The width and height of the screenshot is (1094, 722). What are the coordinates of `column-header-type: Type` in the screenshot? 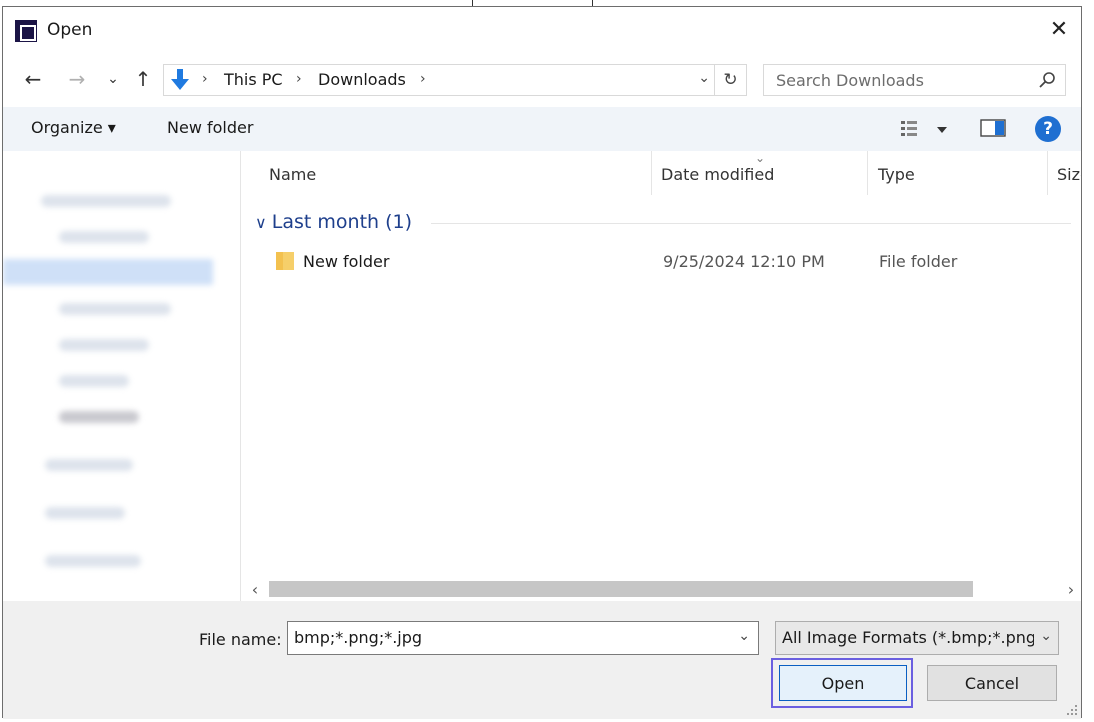 It's located at (896, 174).